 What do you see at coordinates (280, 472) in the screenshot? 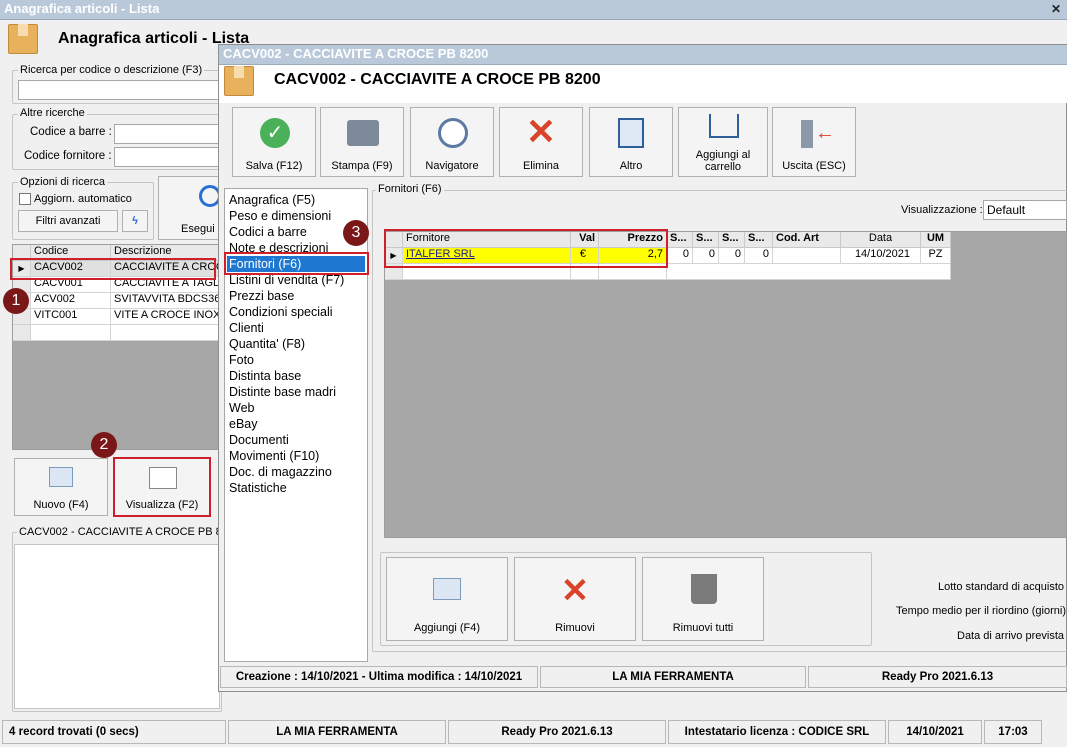
I see `menu-item-doc-magazzino: Doc. di magazzino` at bounding box center [280, 472].